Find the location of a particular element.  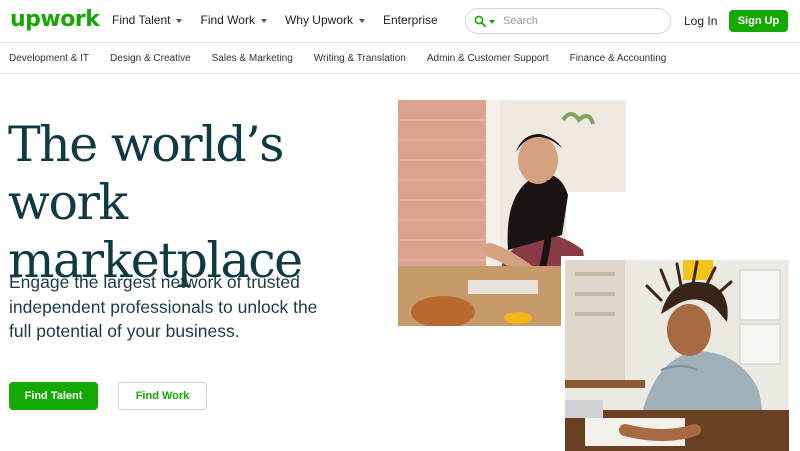

nav-enterprise-label: Enterprise is located at coordinates (410, 20).